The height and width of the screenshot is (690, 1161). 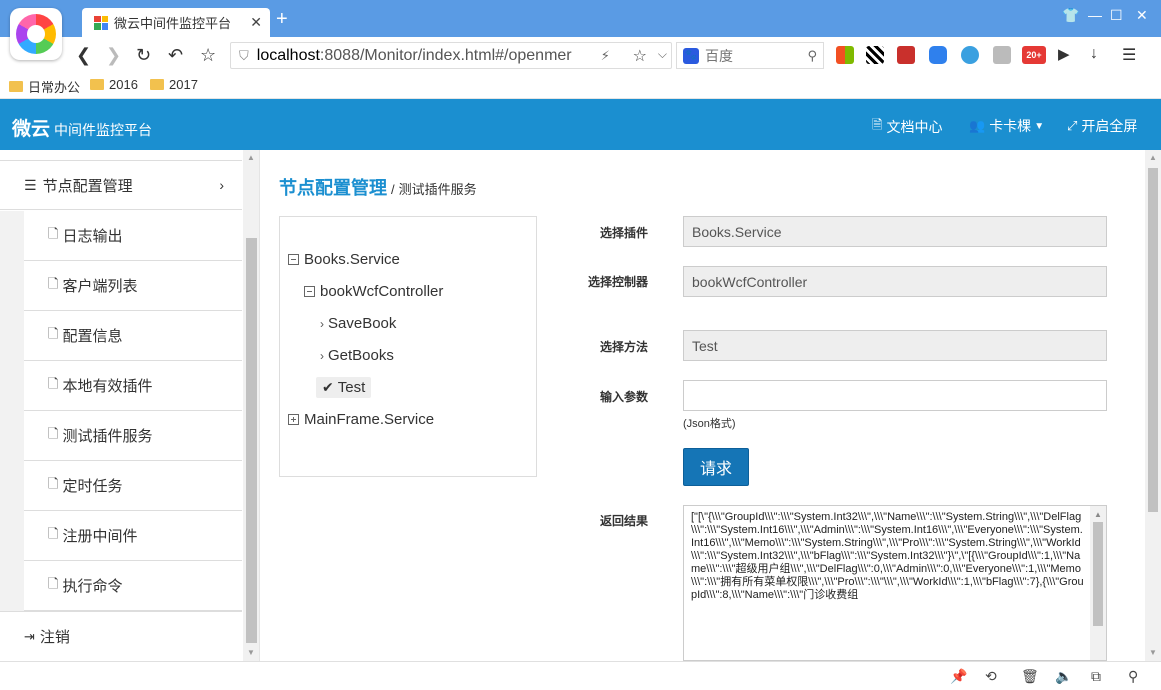 What do you see at coordinates (1142, 15) in the screenshot?
I see `close-window-icon: ✕` at bounding box center [1142, 15].